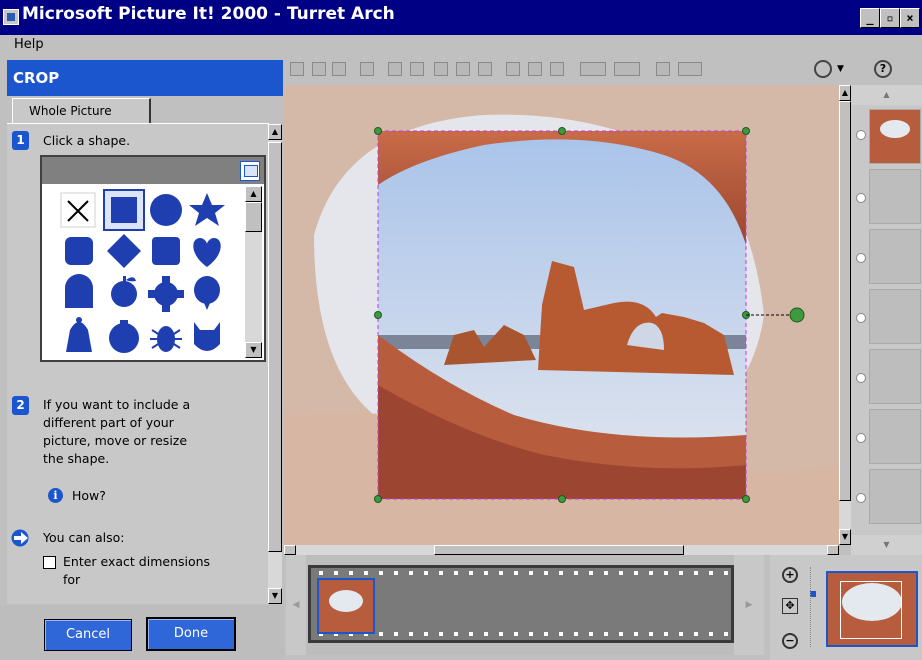 Image resolution: width=922 pixels, height=660 pixels. I want to click on cancel-button: Cancel, so click(88, 635).